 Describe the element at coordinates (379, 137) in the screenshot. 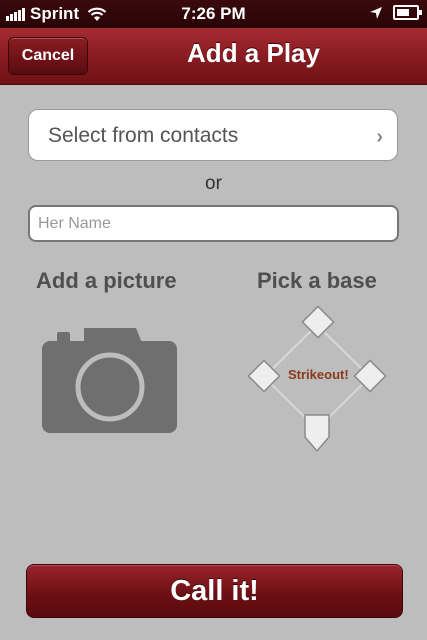

I see `chevron-right-icon: ›` at that location.